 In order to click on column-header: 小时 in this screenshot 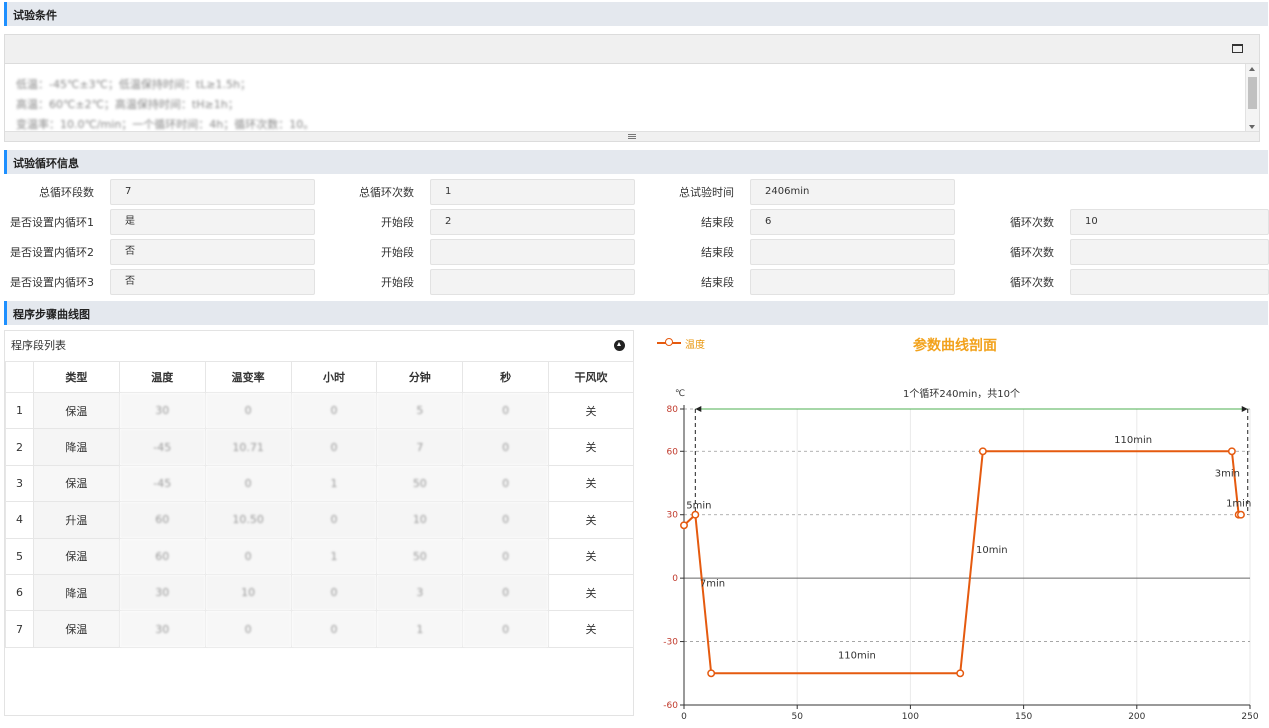, I will do `click(334, 377)`.